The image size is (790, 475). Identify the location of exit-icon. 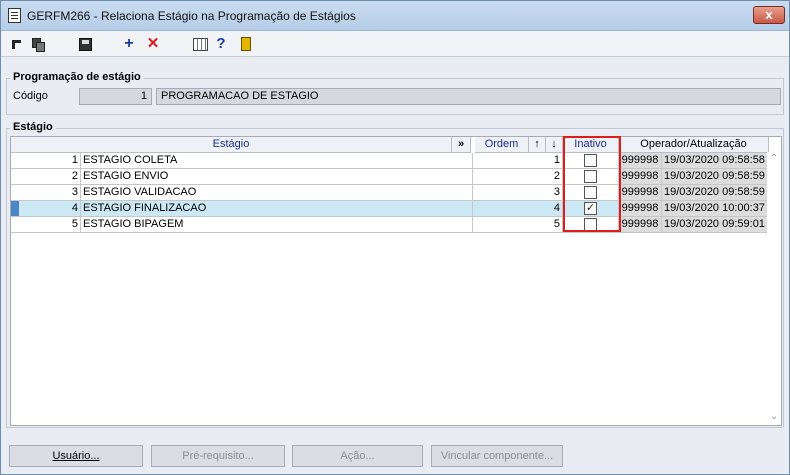
(246, 44).